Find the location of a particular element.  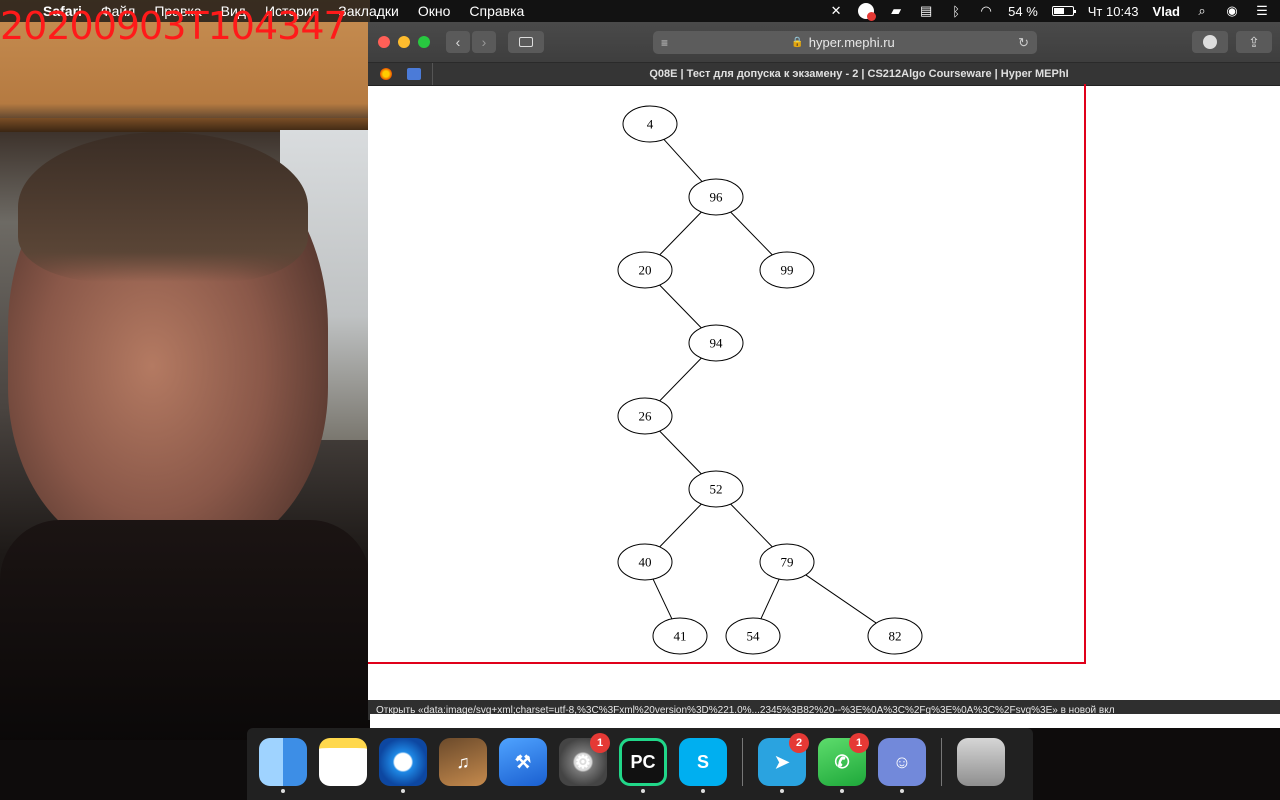

skype-icon: S is located at coordinates (703, 762).